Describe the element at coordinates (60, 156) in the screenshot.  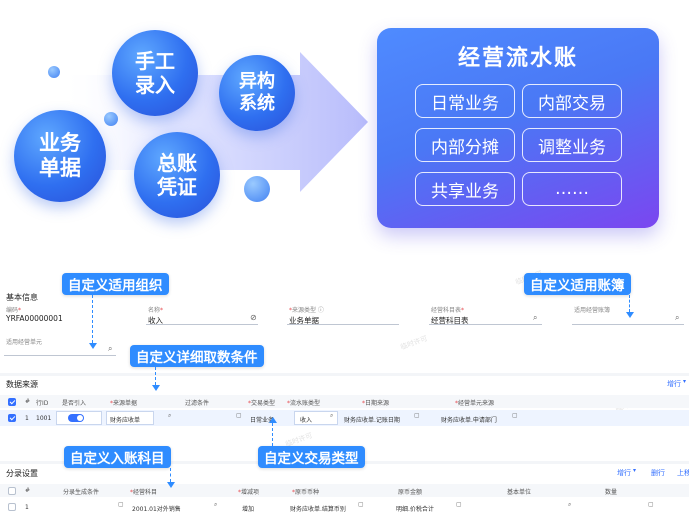
I see `source-bubble-business-doc: 业务 单据` at that location.